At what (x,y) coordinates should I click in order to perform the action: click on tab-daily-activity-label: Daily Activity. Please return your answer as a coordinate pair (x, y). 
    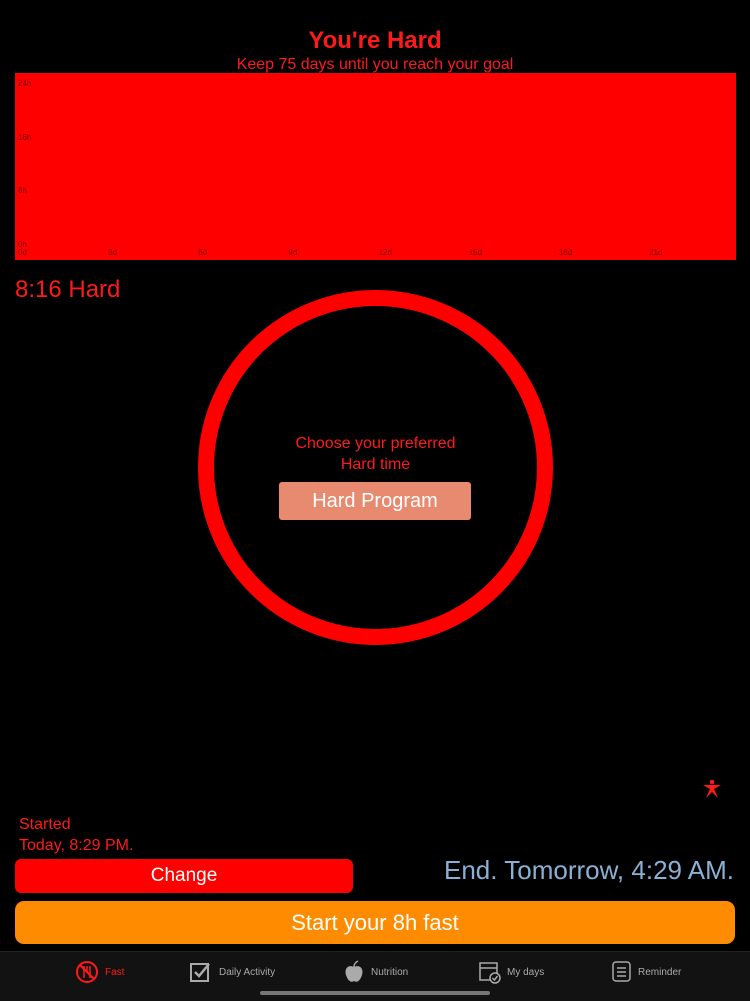
    Looking at the image, I should click on (247, 972).